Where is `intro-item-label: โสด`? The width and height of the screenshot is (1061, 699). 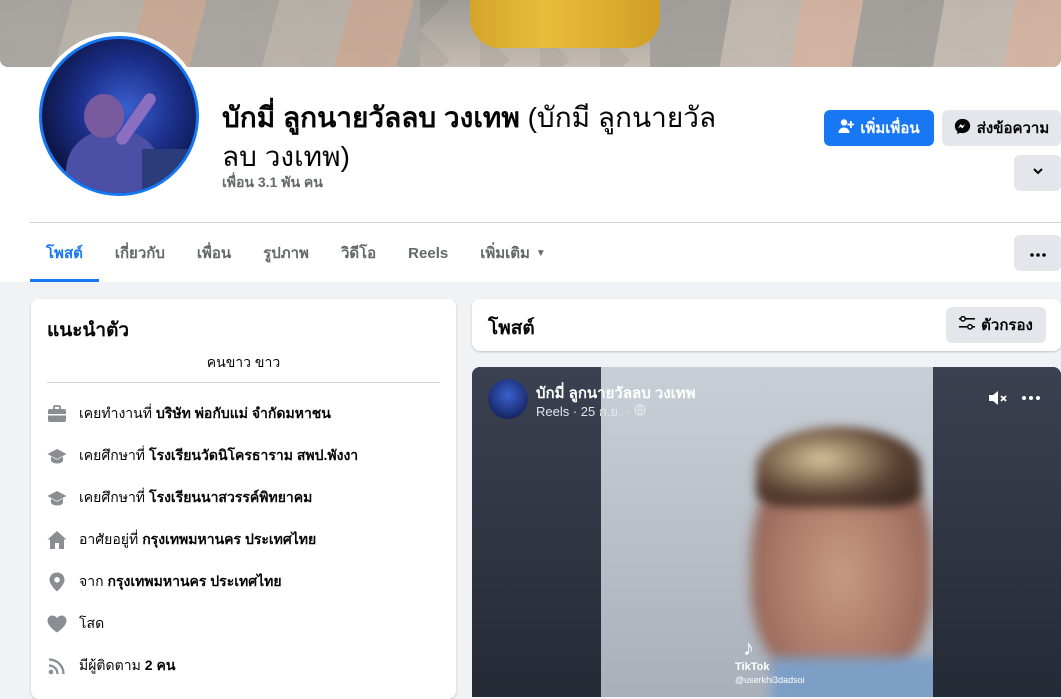
intro-item-label: โสด is located at coordinates (92, 623).